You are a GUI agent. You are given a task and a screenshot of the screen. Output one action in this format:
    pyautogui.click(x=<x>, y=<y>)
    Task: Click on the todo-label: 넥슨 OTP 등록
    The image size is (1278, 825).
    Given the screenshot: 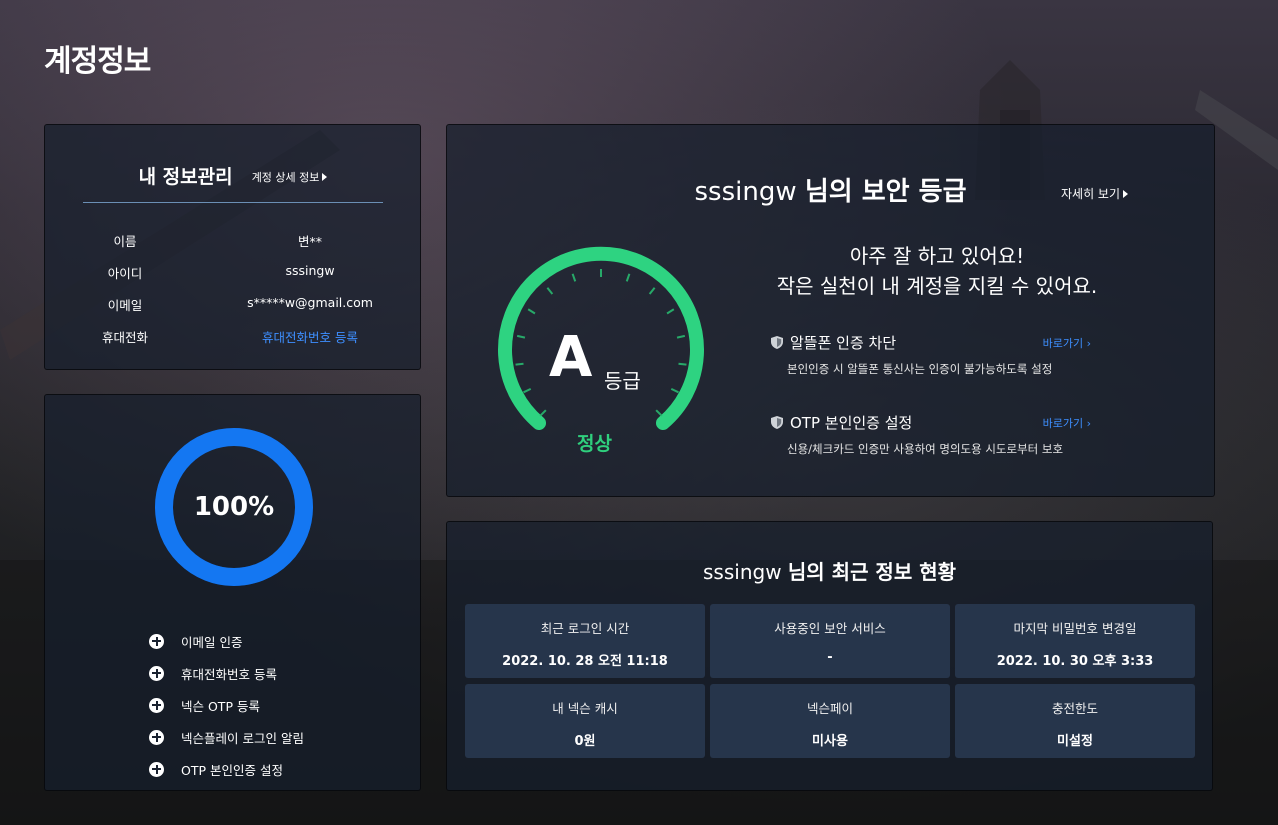 What is the action you would take?
    pyautogui.click(x=220, y=706)
    